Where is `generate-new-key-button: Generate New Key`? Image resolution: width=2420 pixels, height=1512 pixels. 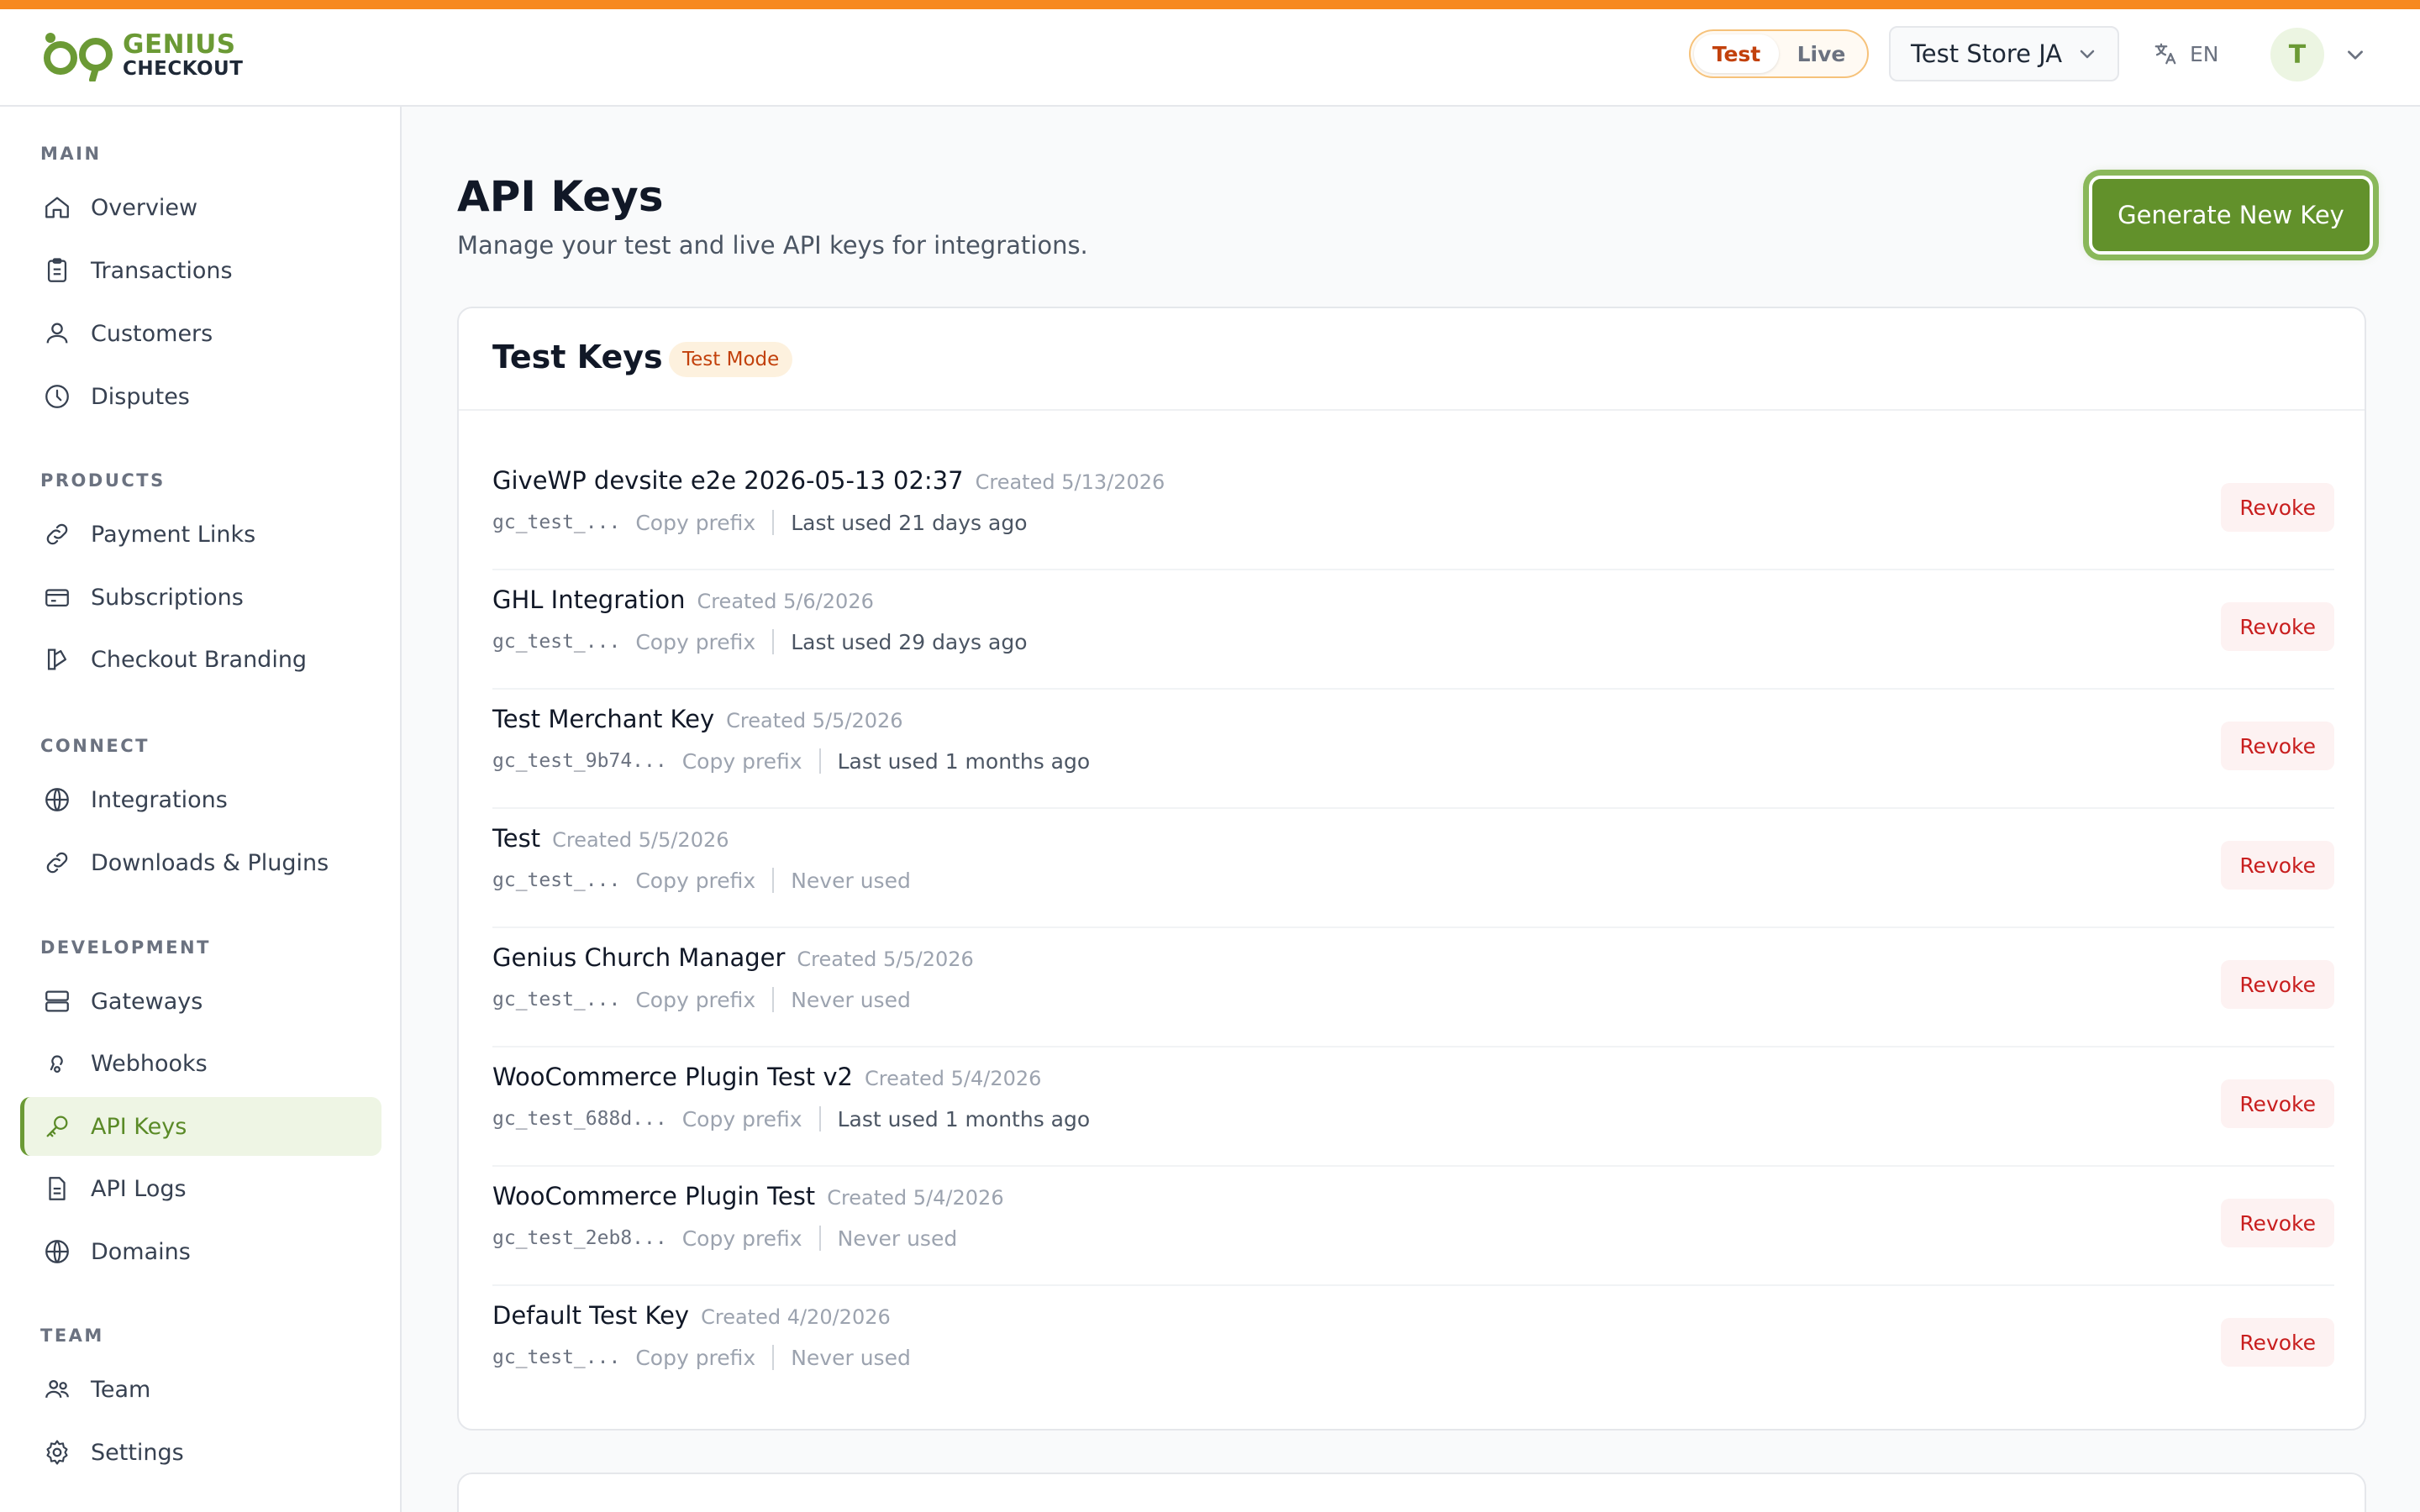
generate-new-key-button: Generate New Key is located at coordinates (2231, 215).